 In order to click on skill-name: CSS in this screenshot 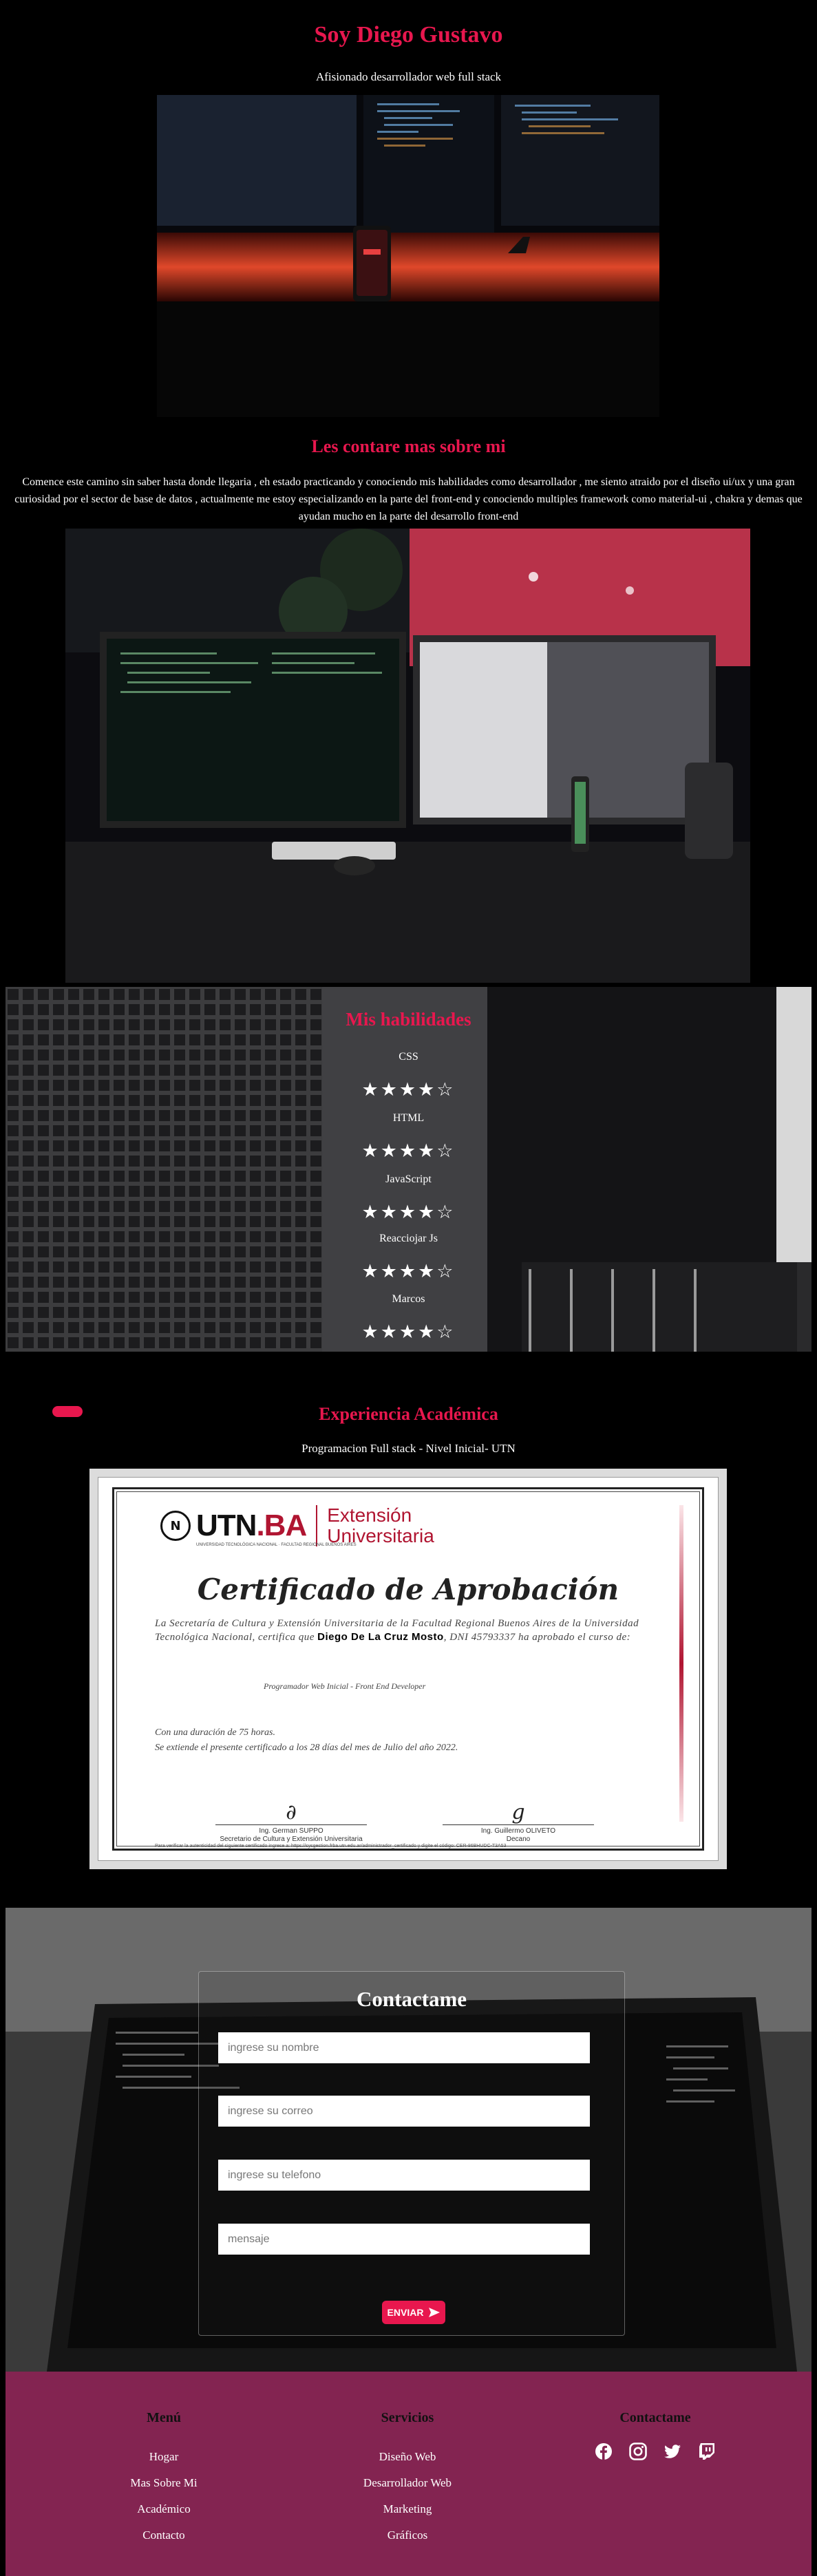, I will do `click(408, 1057)`.